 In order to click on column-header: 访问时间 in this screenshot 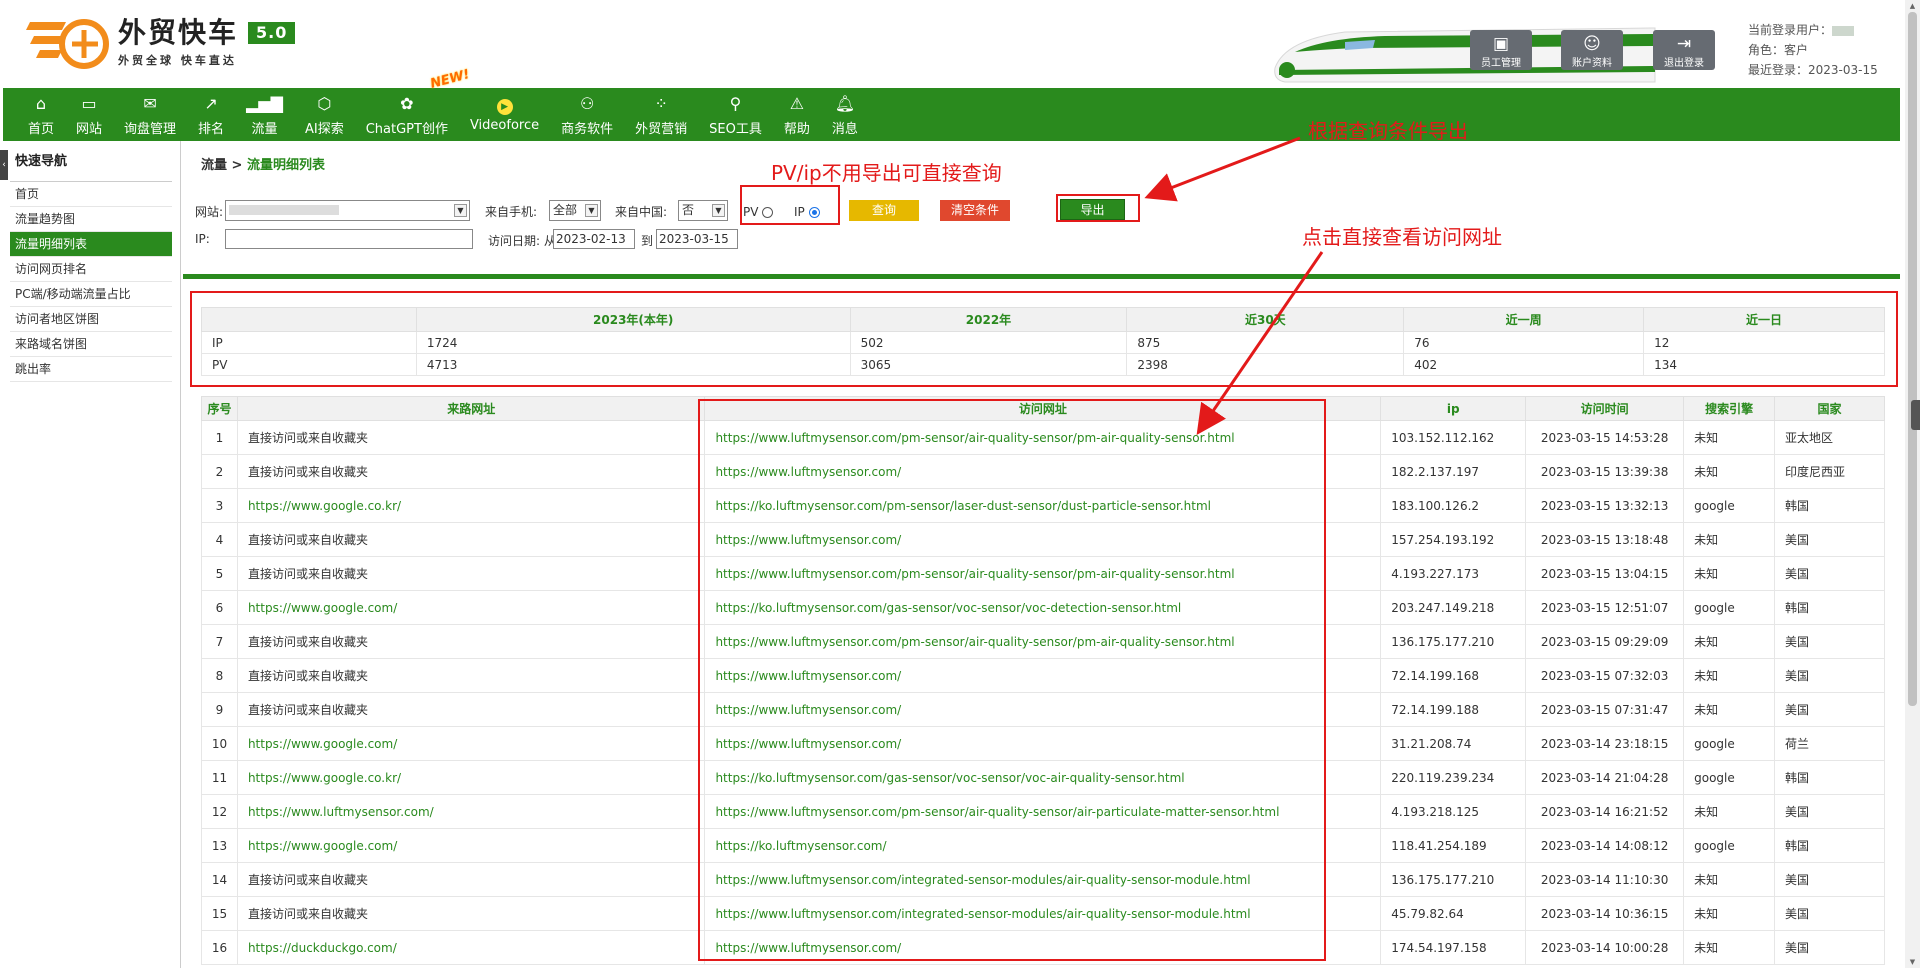, I will do `click(1605, 408)`.